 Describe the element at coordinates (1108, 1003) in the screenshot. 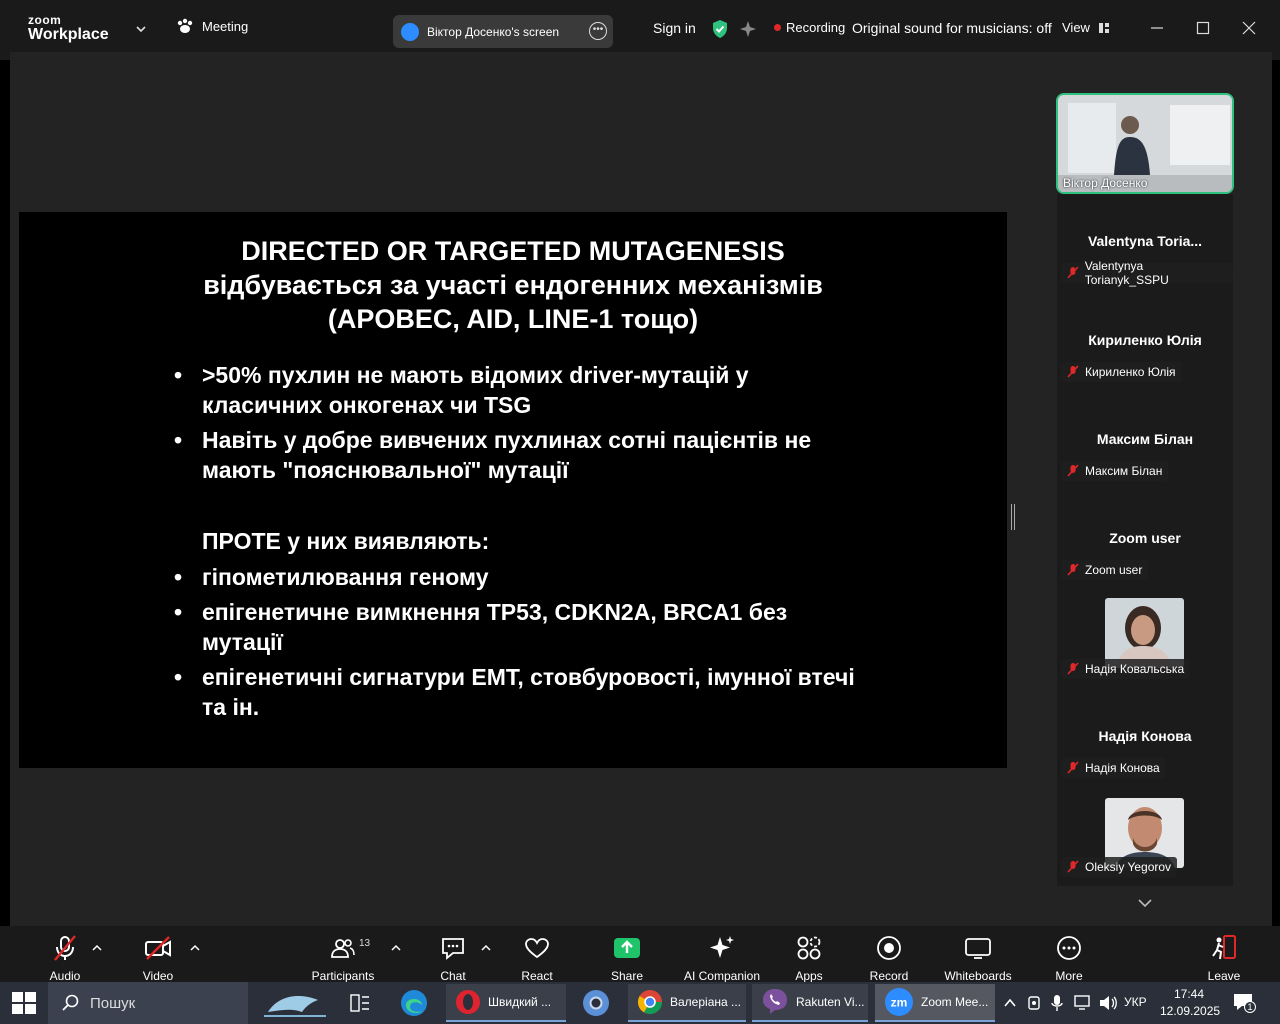

I see `volume-icon` at that location.